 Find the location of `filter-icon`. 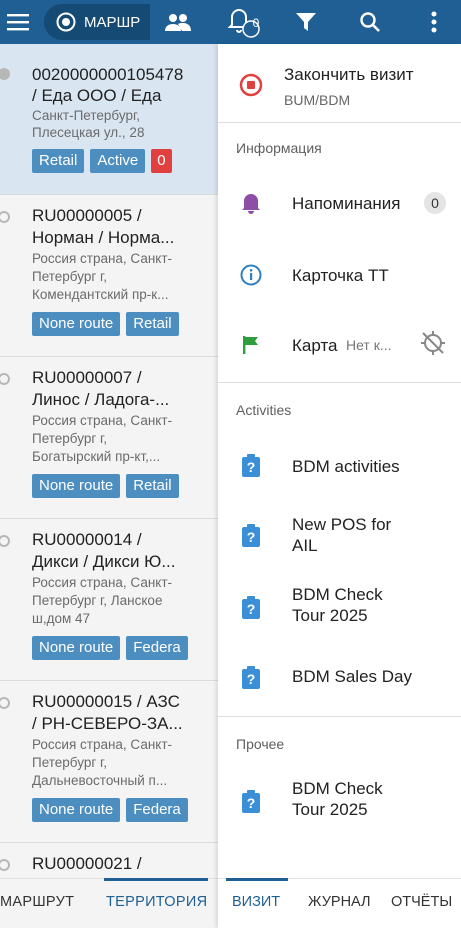

filter-icon is located at coordinates (306, 22).